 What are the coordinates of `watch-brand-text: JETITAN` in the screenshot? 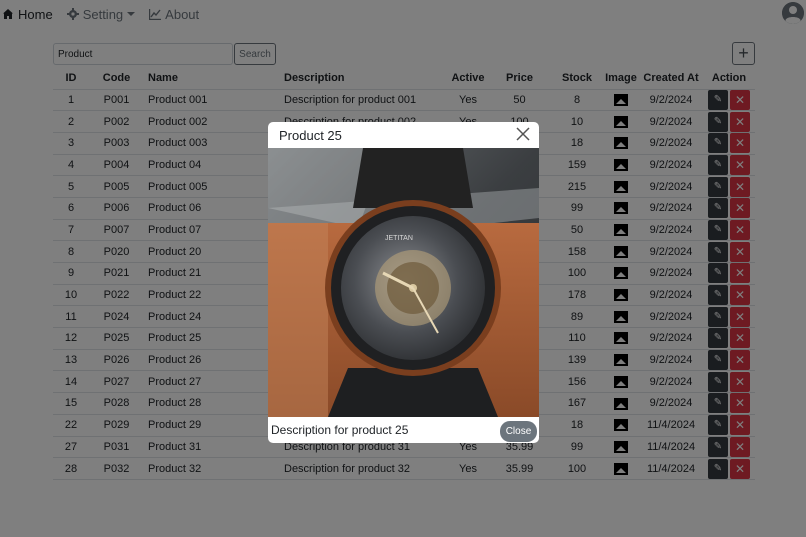 It's located at (399, 238).